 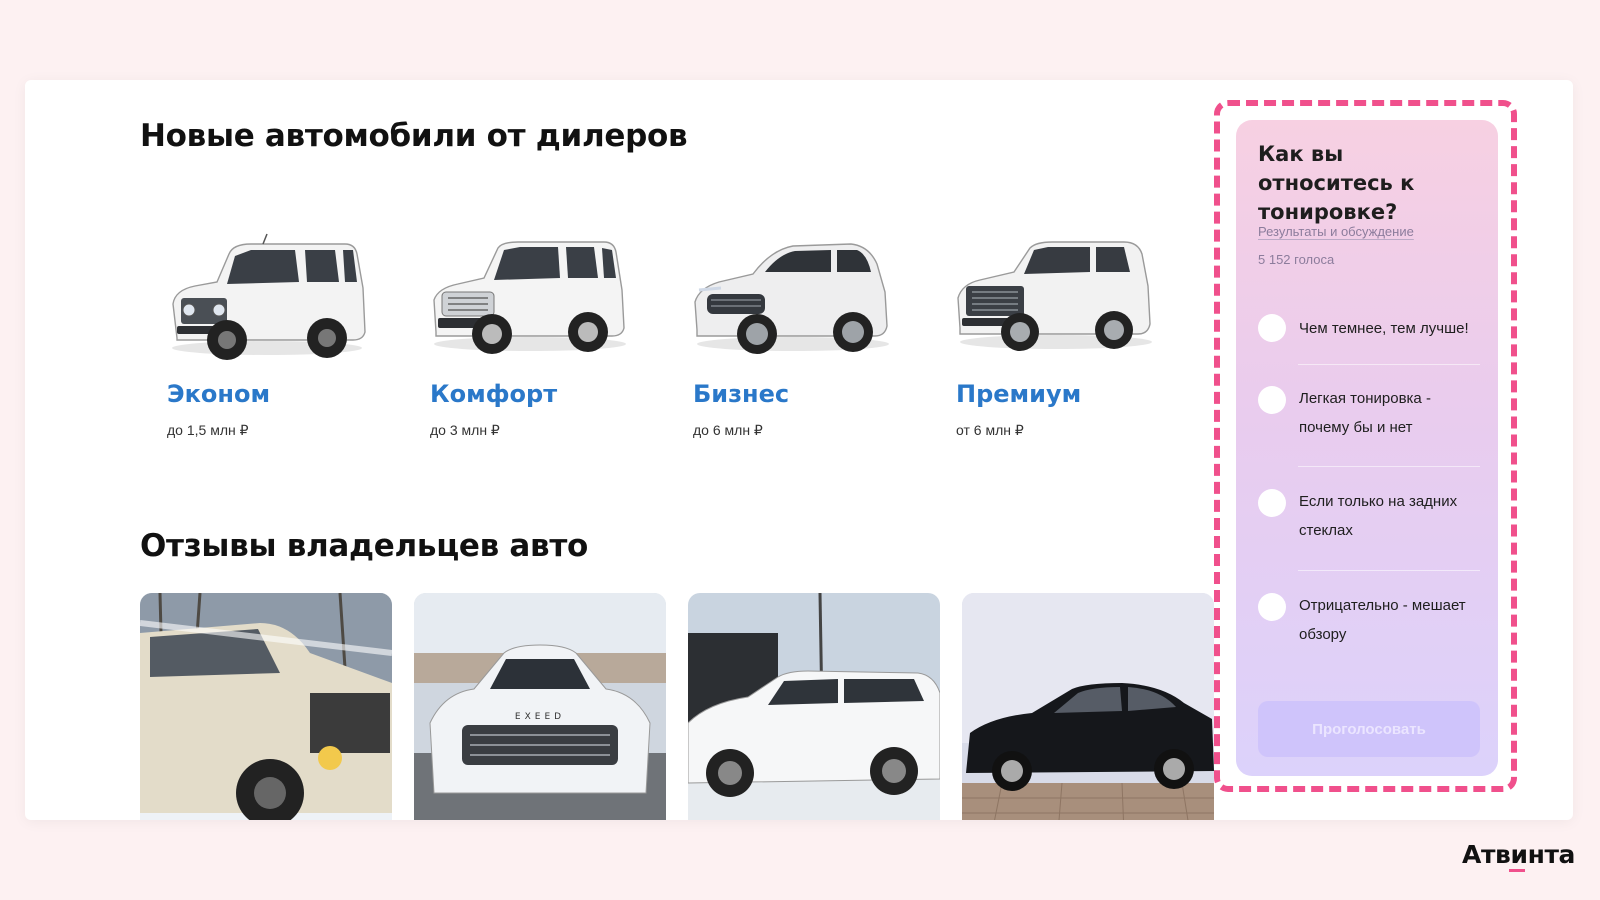 I want to click on poll-option-label: Легкая тонировка - почему бы и нет, so click(x=1365, y=413).